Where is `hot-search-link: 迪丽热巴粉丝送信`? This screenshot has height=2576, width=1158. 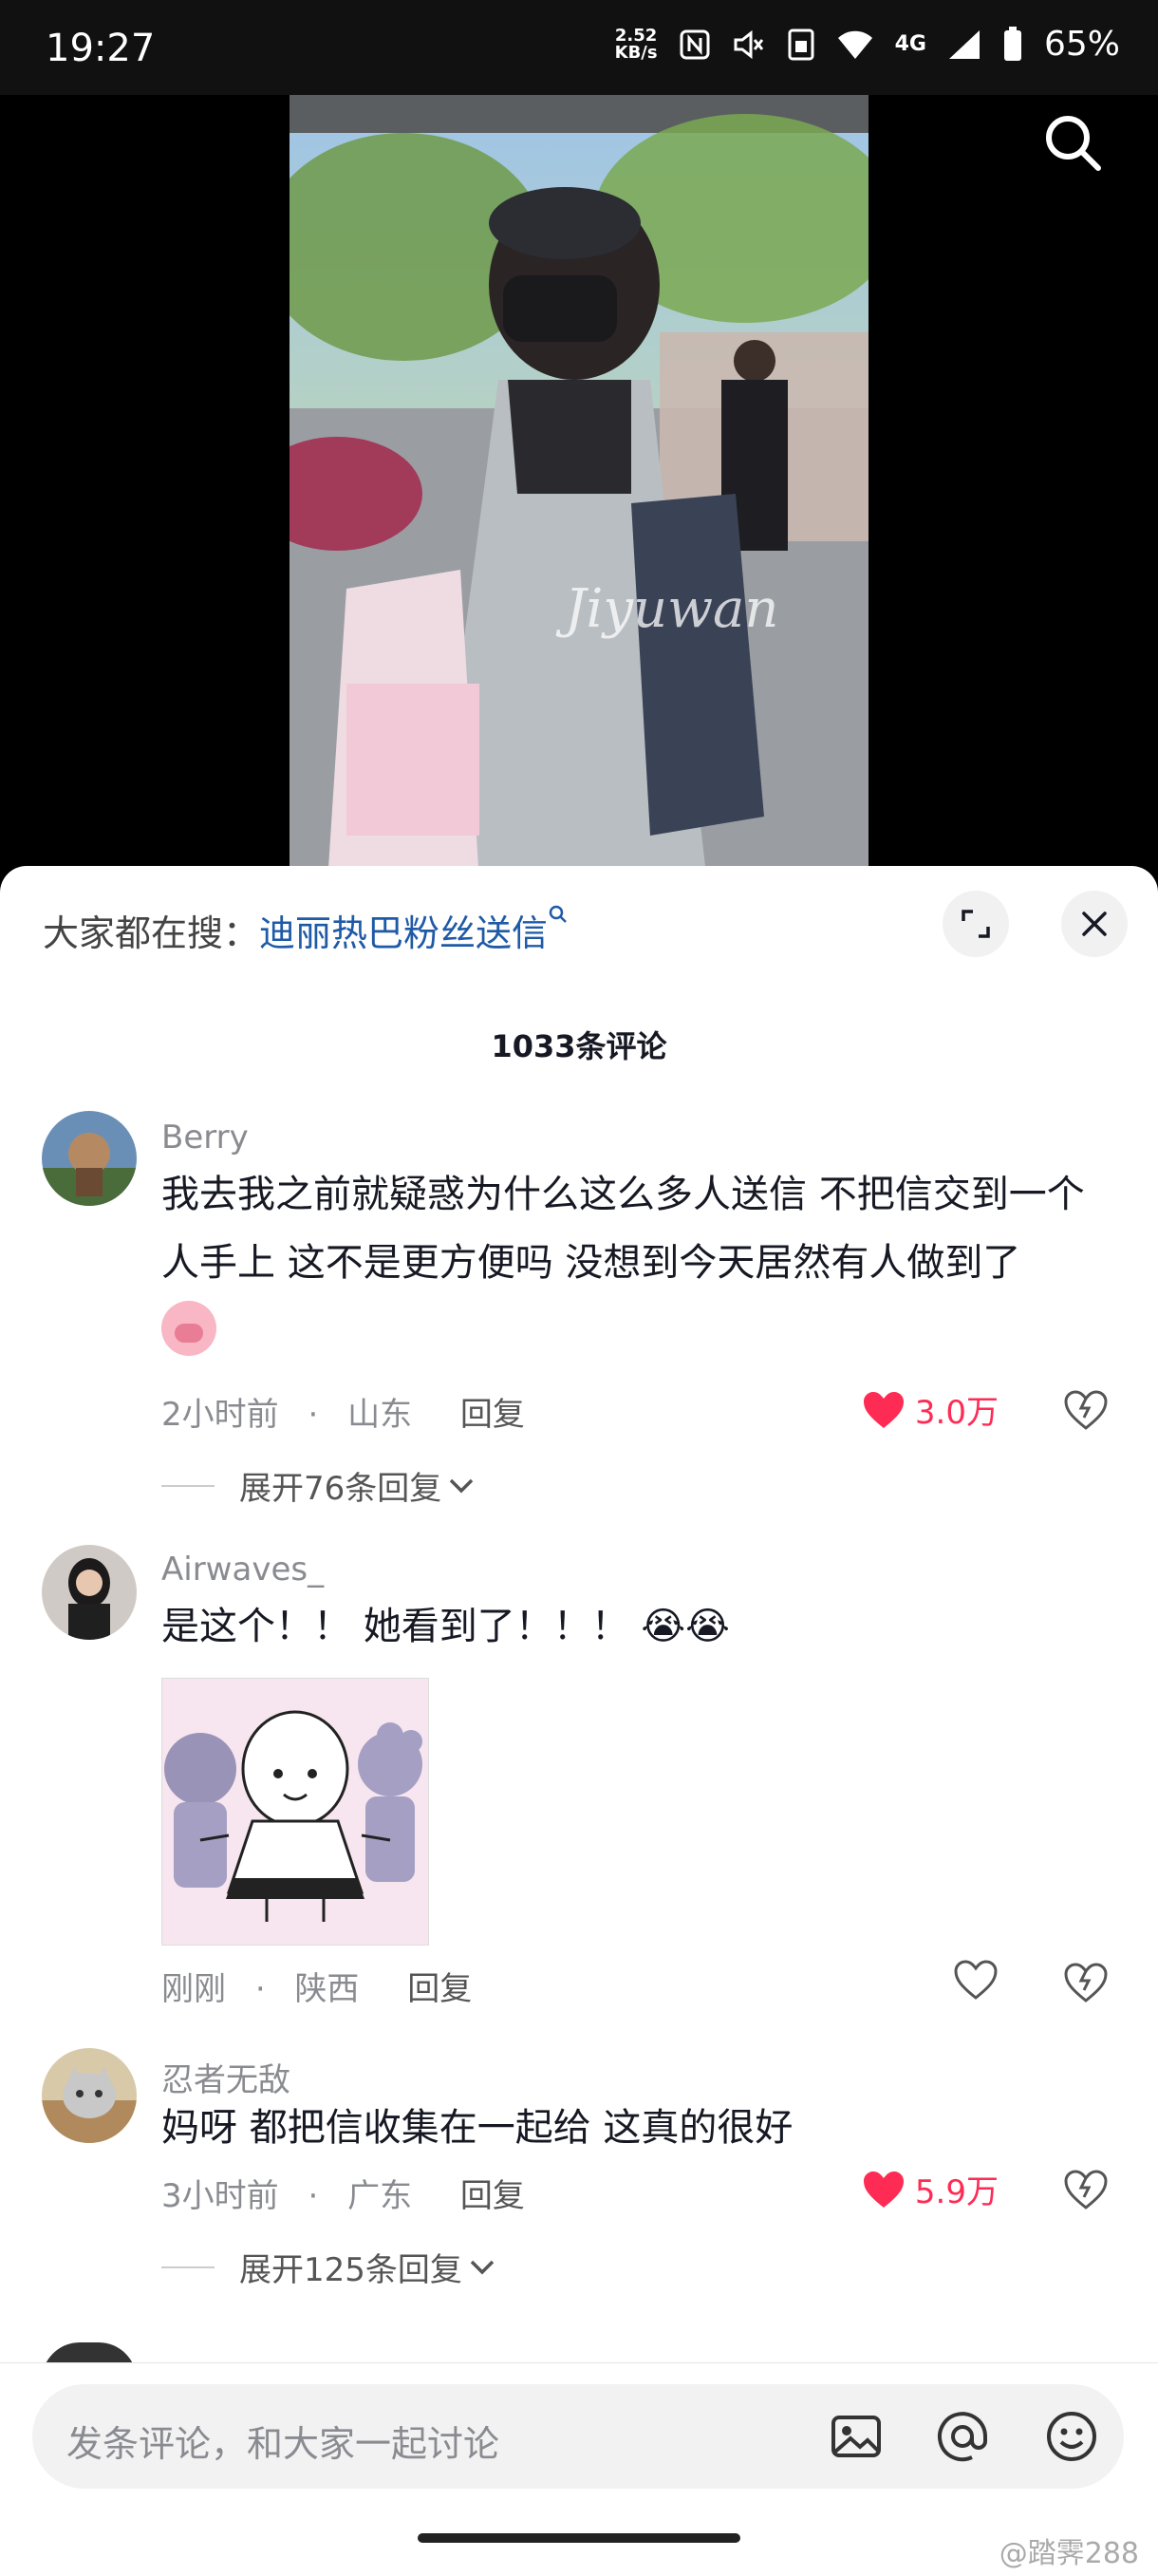
hot-search-link: 迪丽热巴粉丝送信 is located at coordinates (403, 933).